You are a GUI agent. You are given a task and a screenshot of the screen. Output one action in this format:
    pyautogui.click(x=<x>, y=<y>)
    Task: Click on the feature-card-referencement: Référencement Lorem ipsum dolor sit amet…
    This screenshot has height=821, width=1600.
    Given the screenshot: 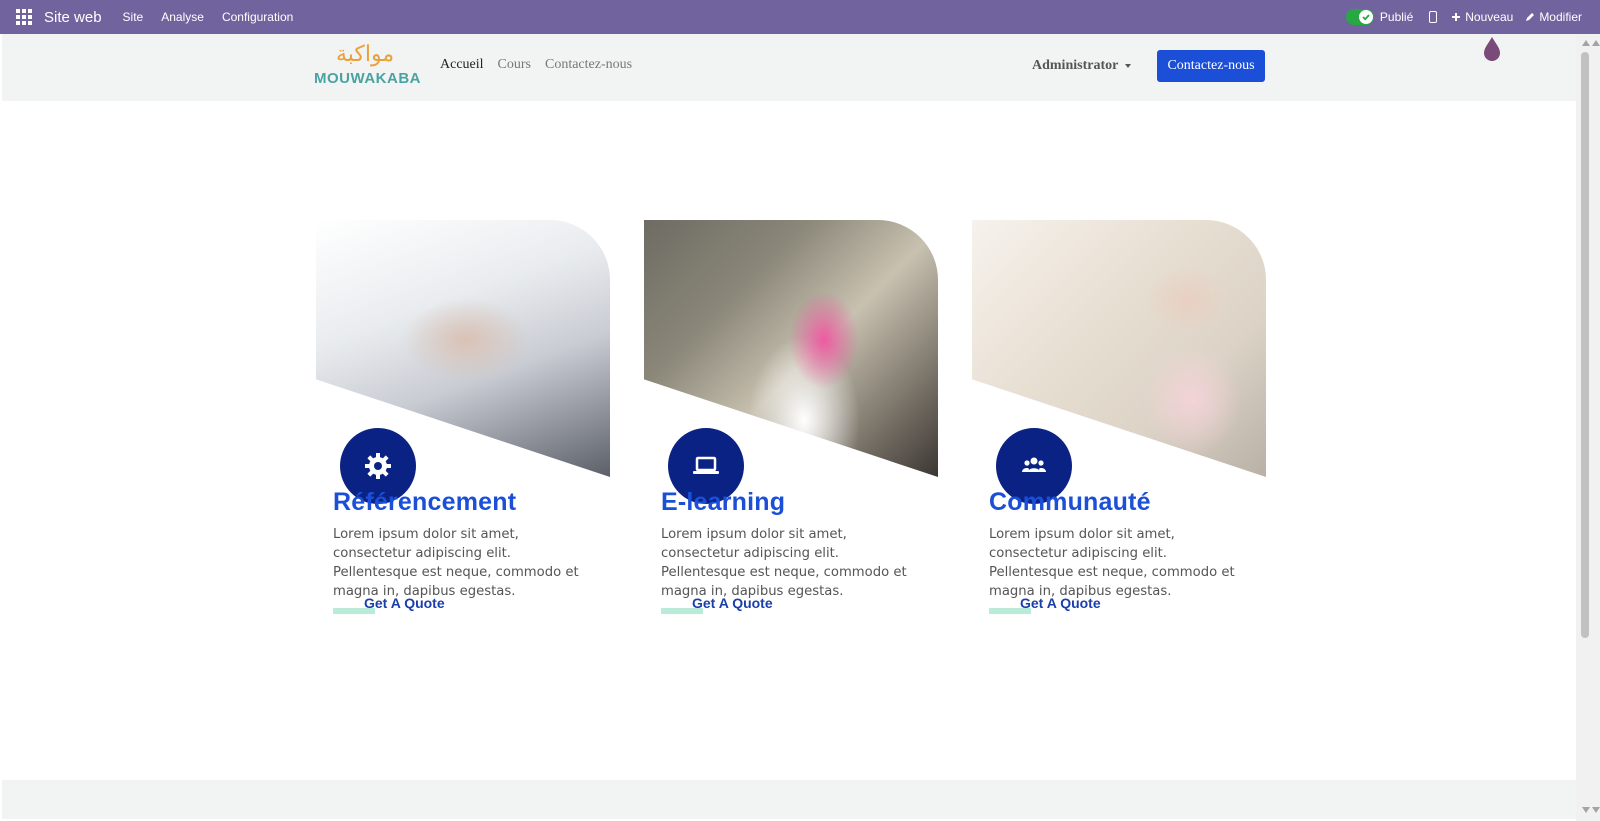 What is the action you would take?
    pyautogui.click(x=463, y=417)
    